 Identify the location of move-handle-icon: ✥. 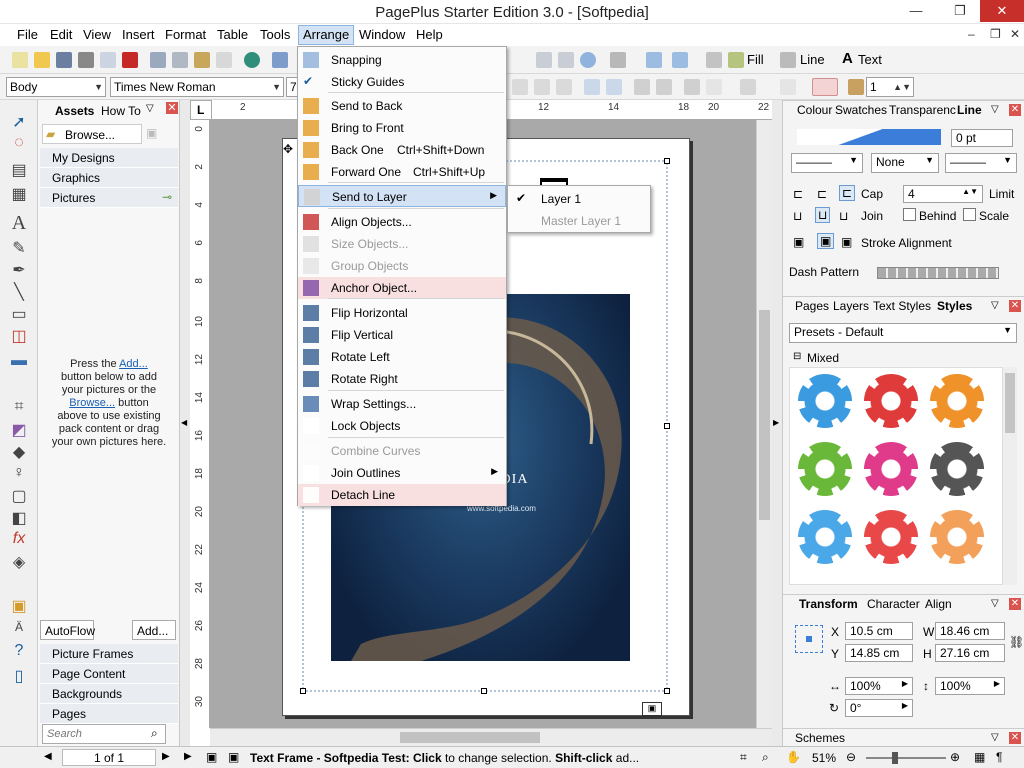
(288, 149).